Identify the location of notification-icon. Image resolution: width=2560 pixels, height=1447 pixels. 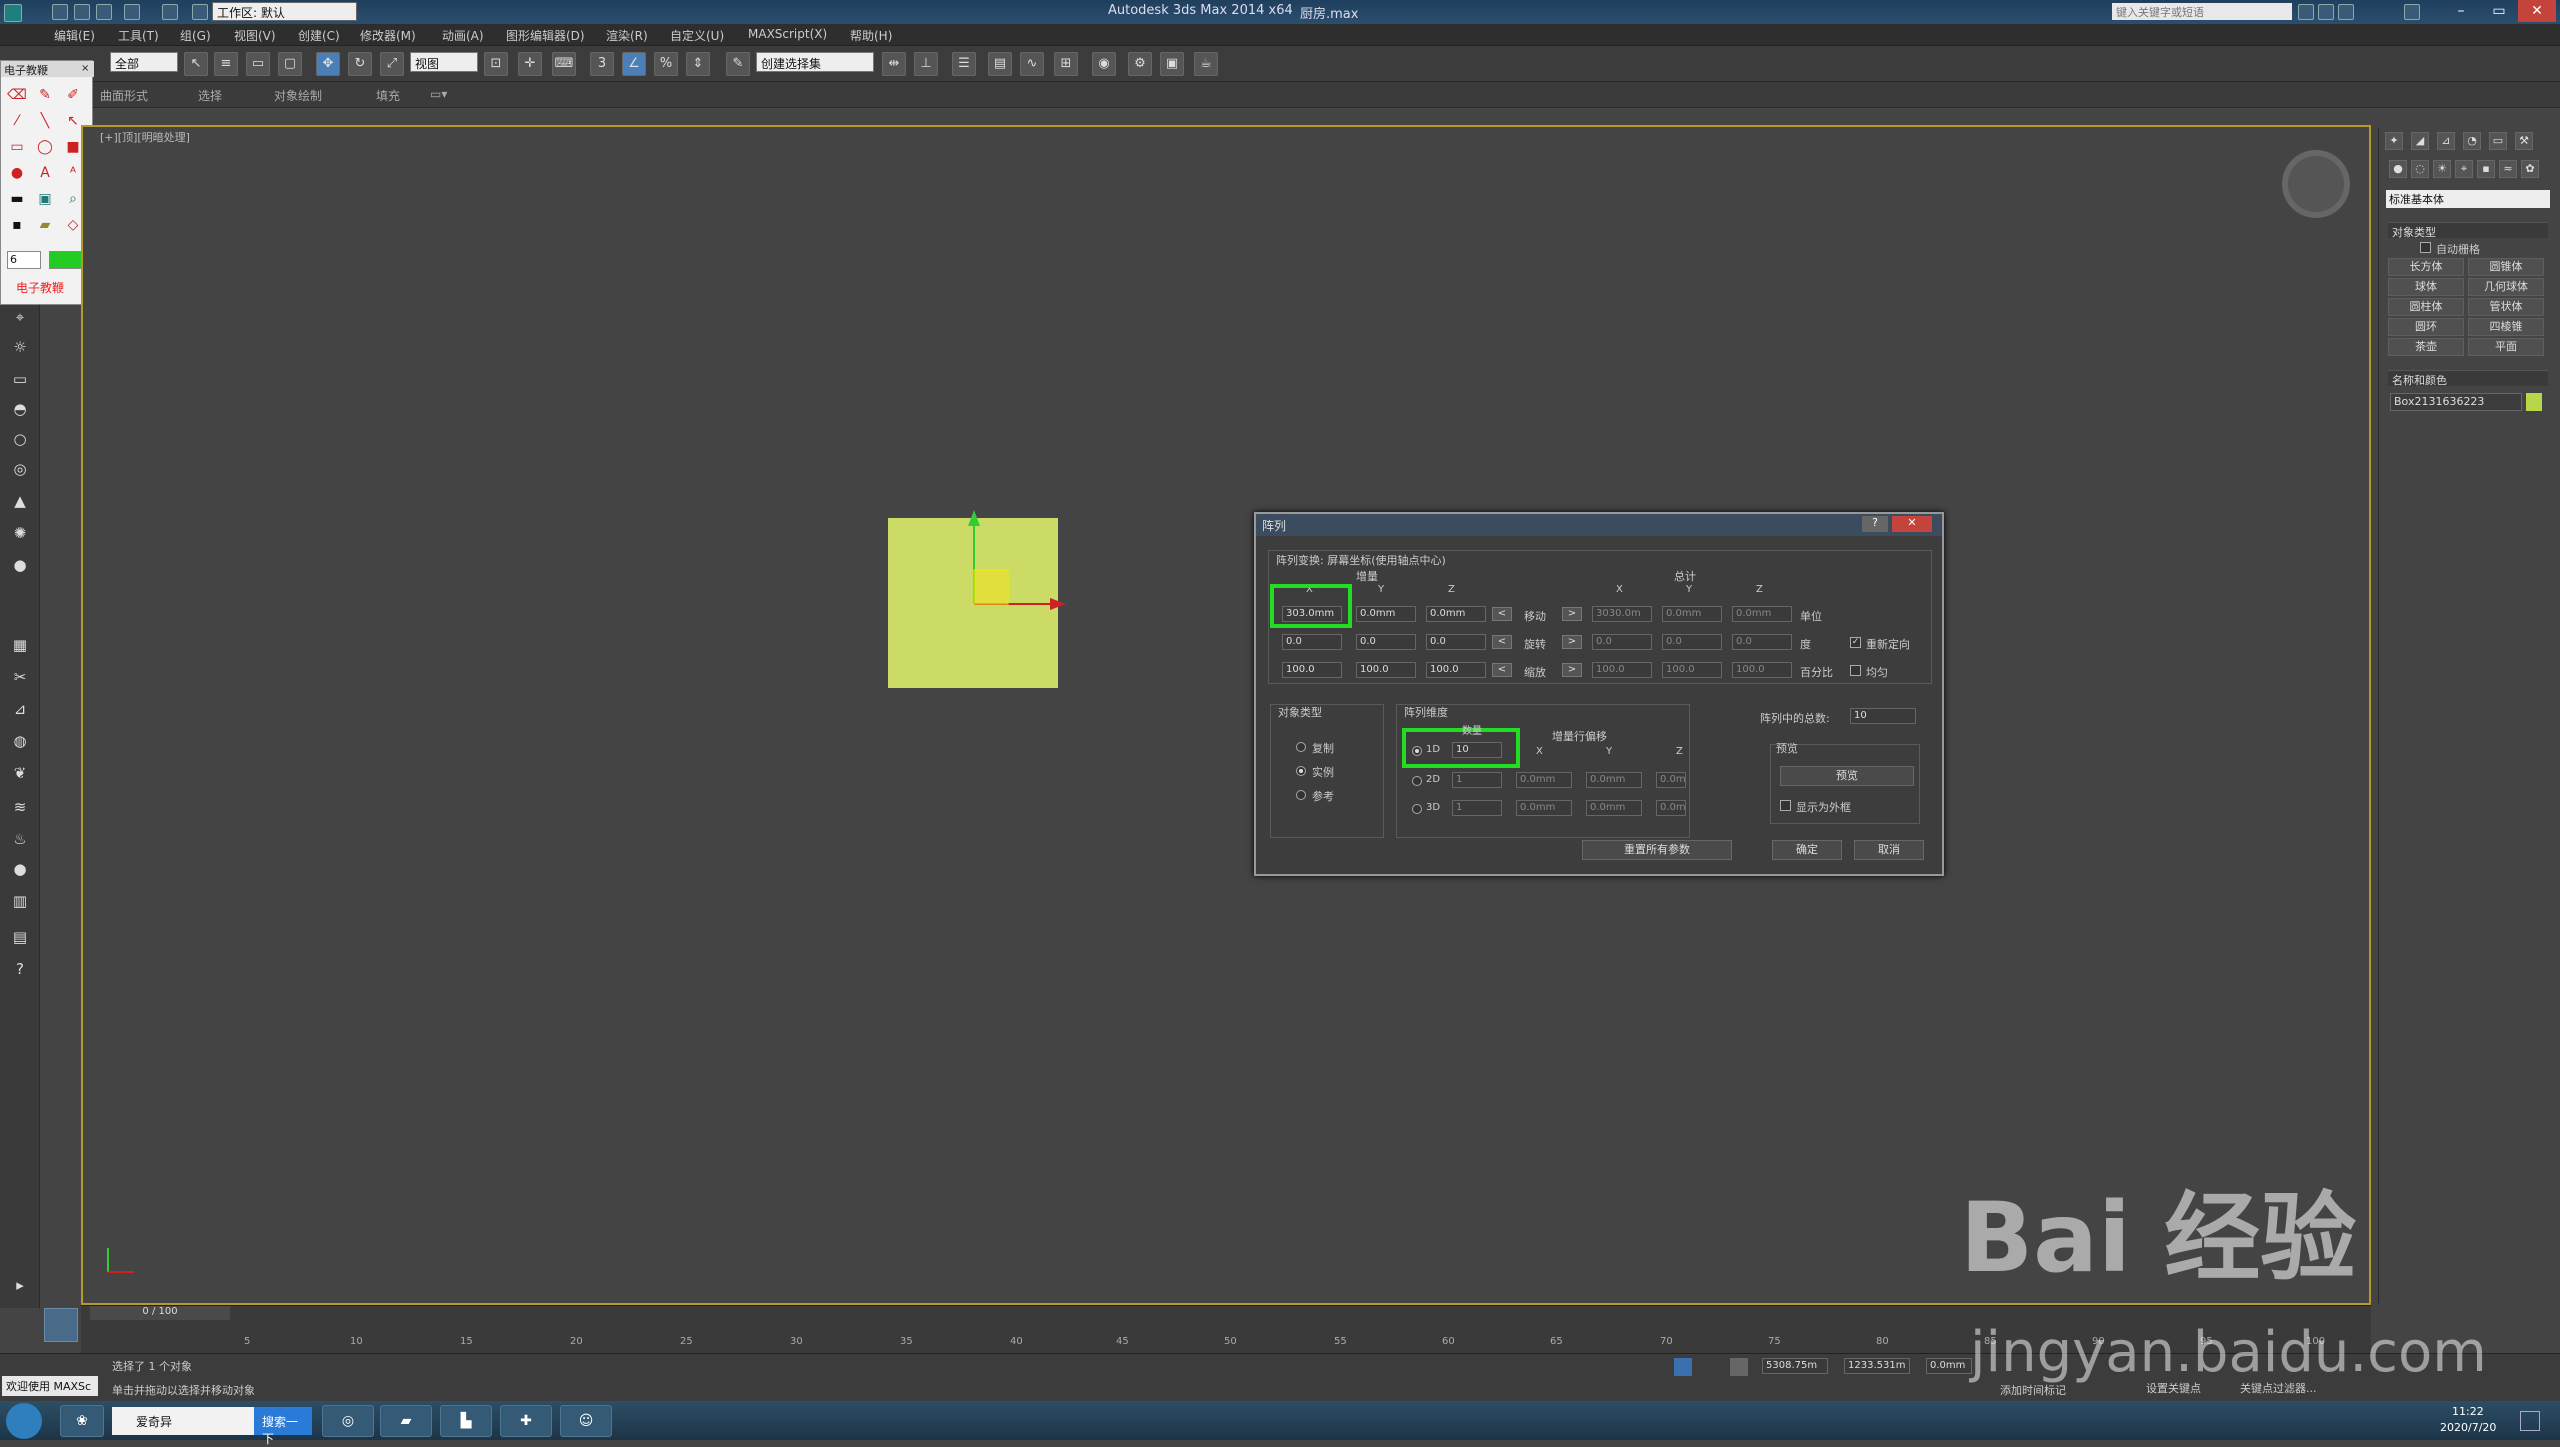
(2530, 1421).